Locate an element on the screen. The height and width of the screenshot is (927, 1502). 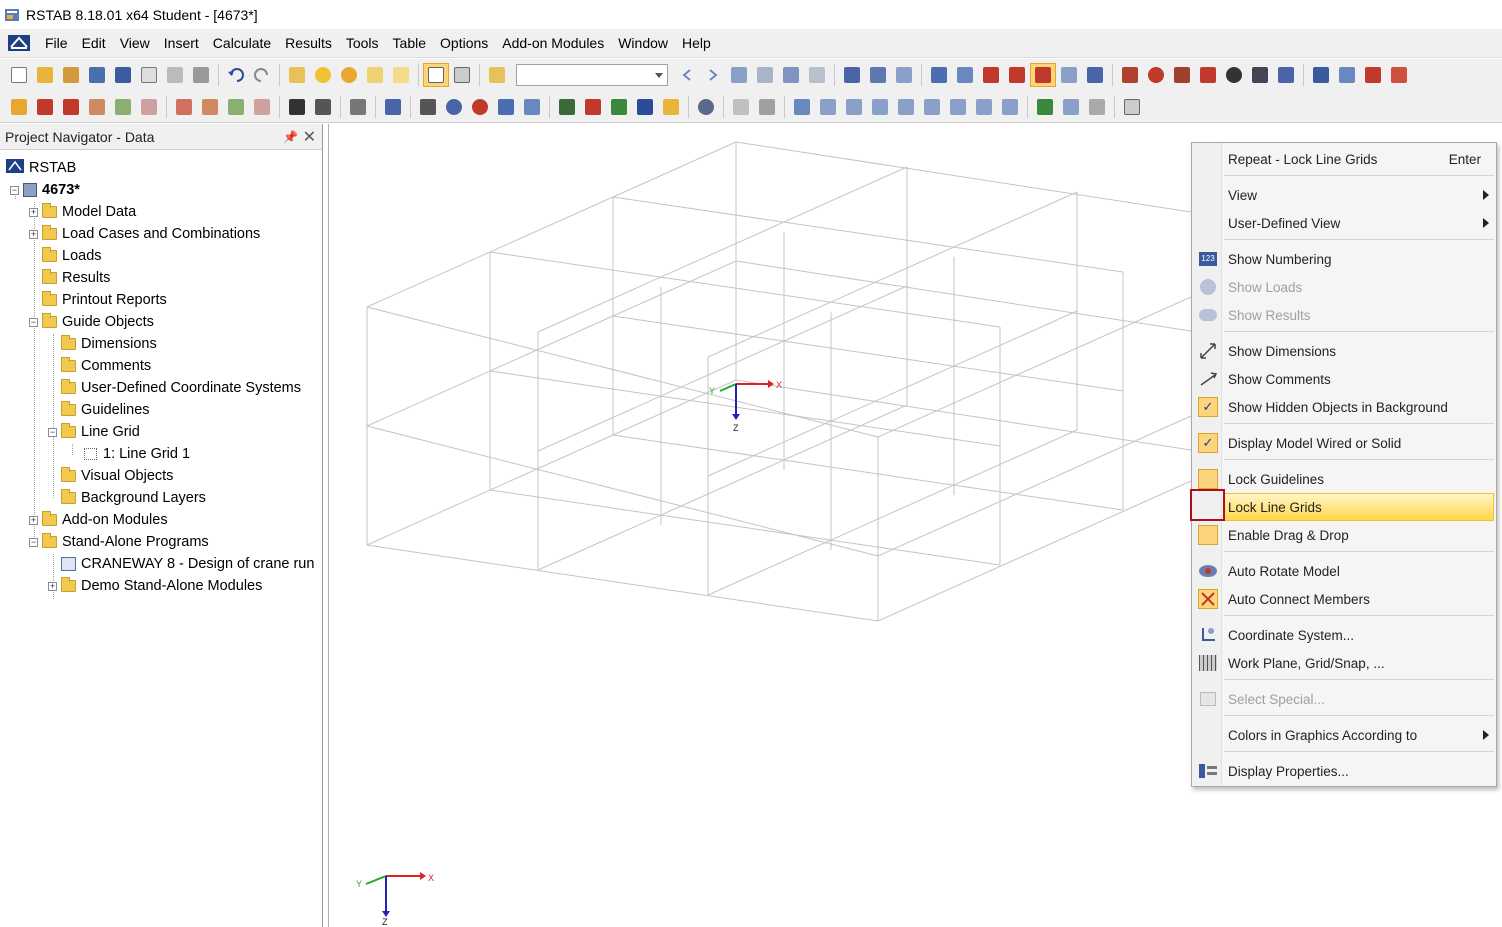
mirror-model-icon is located at coordinates (1182, 75).